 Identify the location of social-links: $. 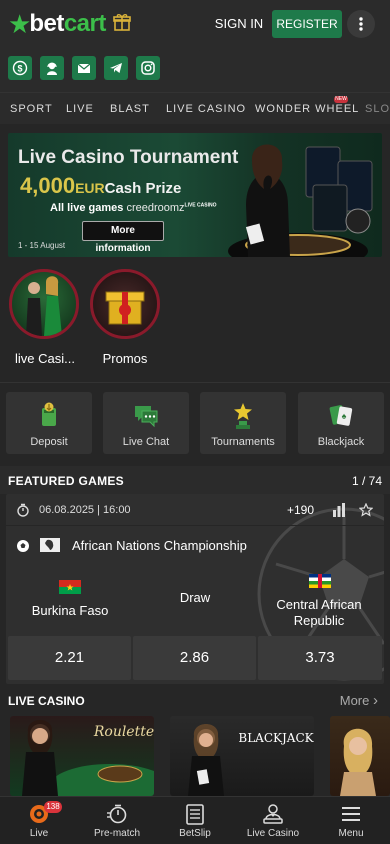
(84, 68).